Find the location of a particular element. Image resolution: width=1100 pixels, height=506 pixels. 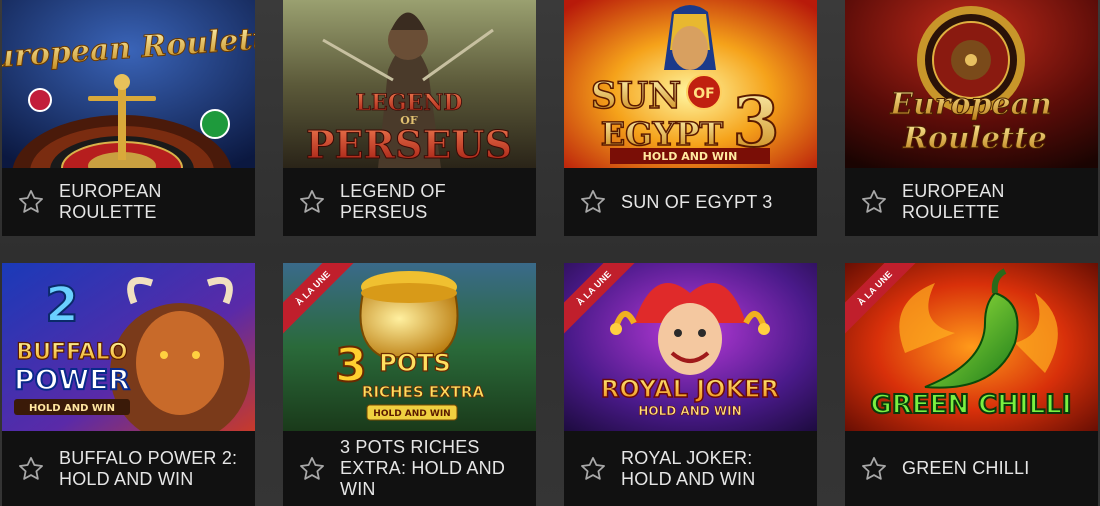

game-info-bar: ROYAL JOKER: HOLD AND WIN is located at coordinates (690, 468).